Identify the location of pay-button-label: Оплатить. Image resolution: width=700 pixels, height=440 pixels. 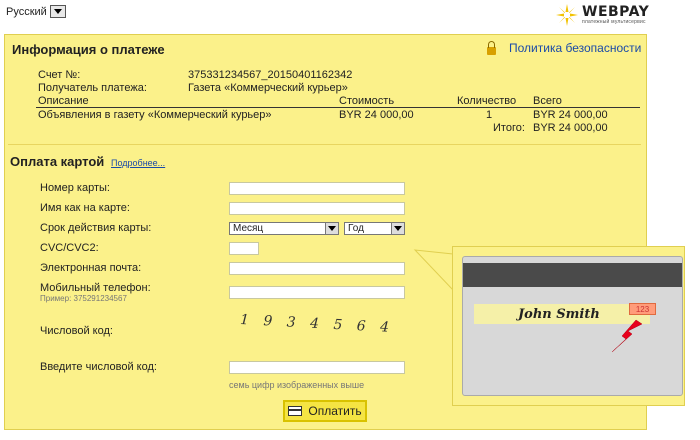
(335, 411).